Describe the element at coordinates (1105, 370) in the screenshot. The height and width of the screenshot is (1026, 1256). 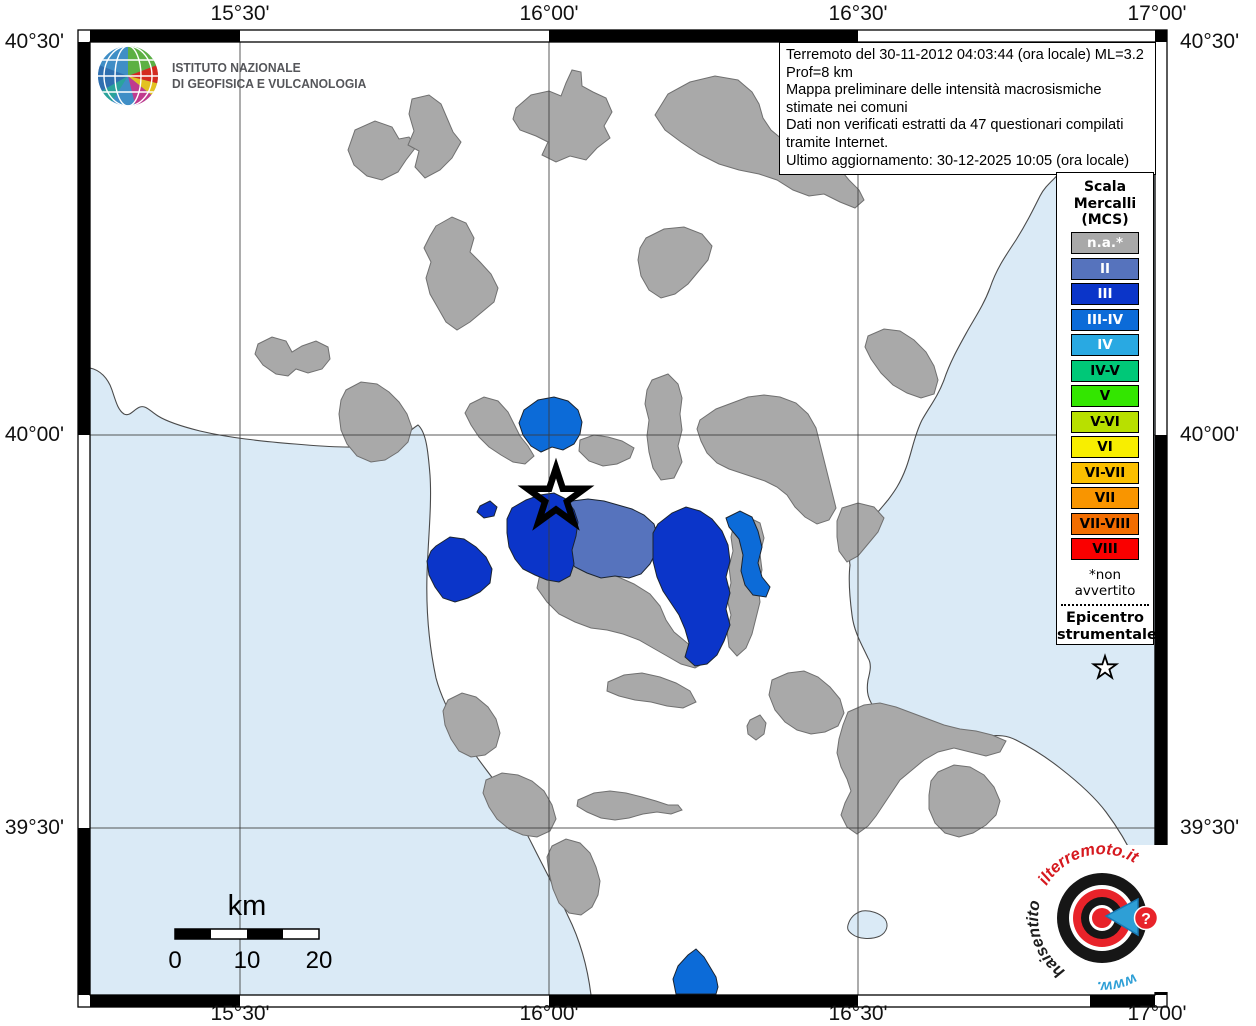
I see `legend-swatch-IV-V: IV-V` at that location.